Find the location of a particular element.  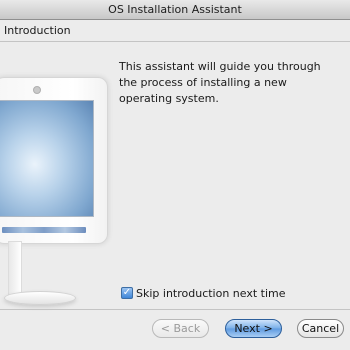

section-title: Introduction is located at coordinates (175, 31).